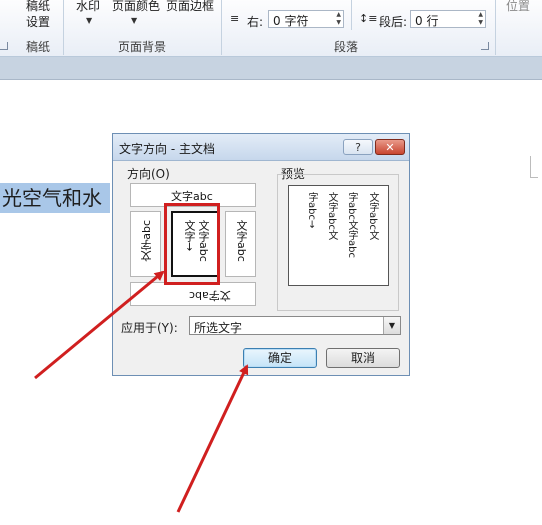  I want to click on arrow-to-ok-button, so click(212, 438).